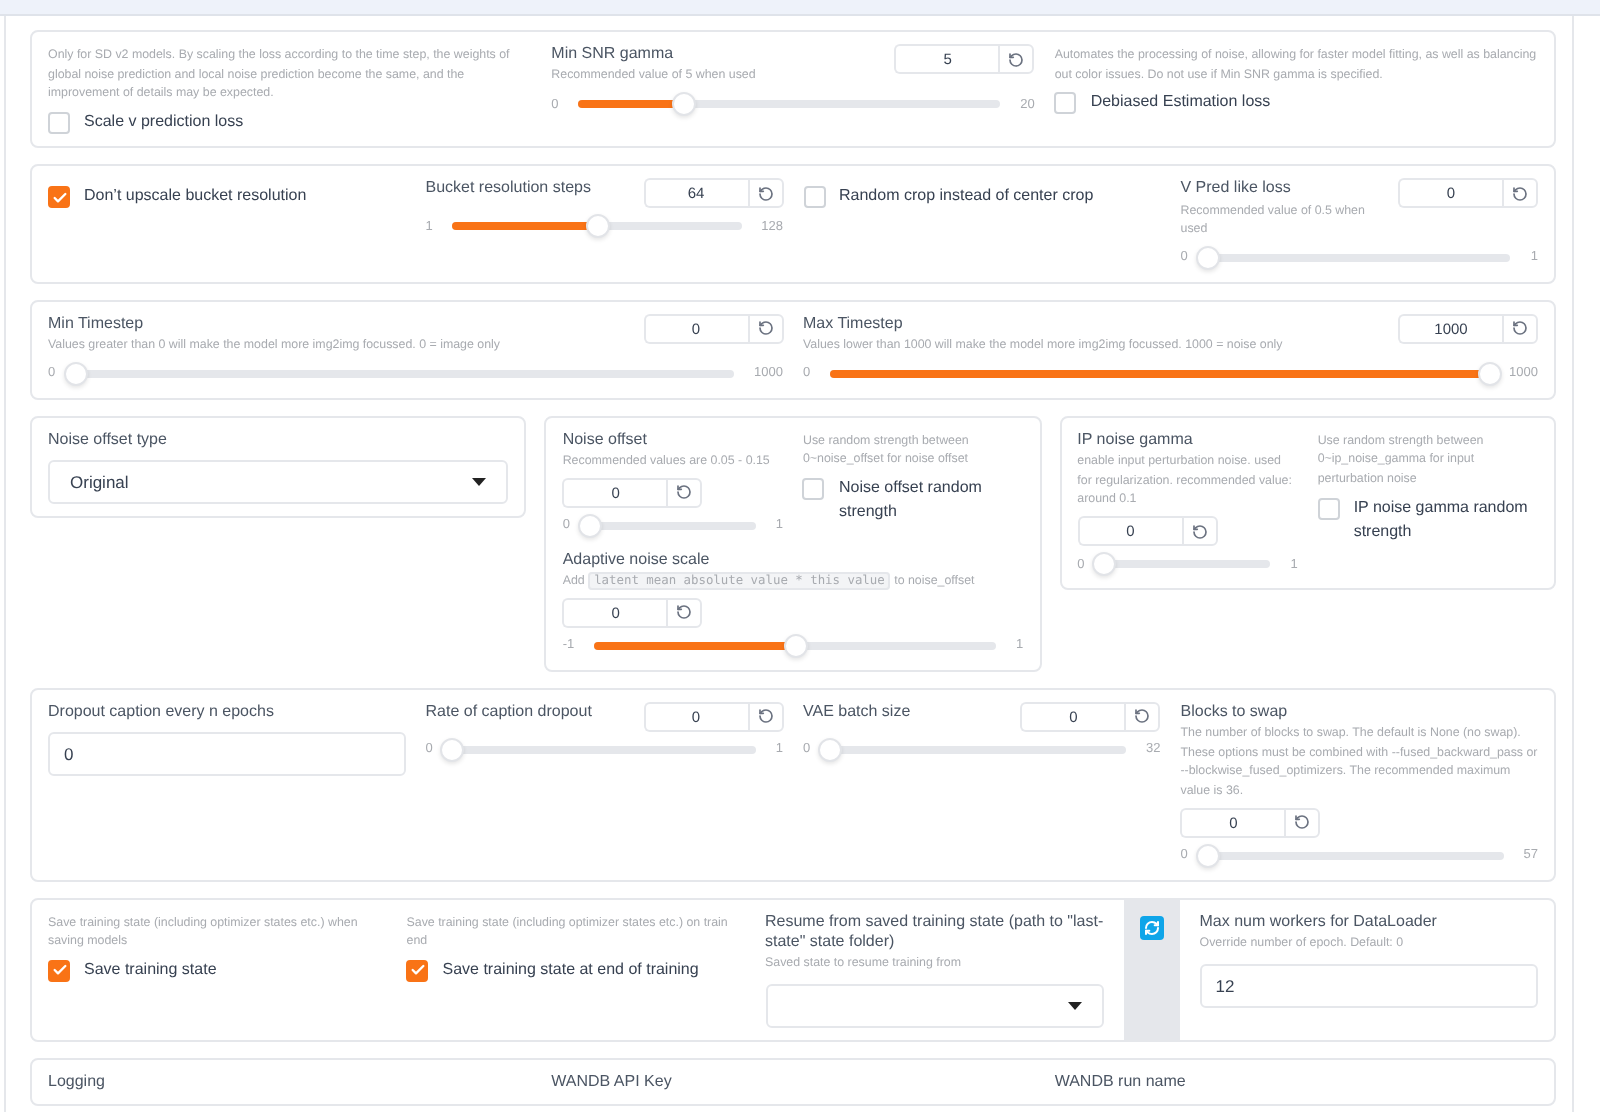 This screenshot has width=1600, height=1112. Describe the element at coordinates (278, 482) in the screenshot. I see `dropdown-field: Original` at that location.